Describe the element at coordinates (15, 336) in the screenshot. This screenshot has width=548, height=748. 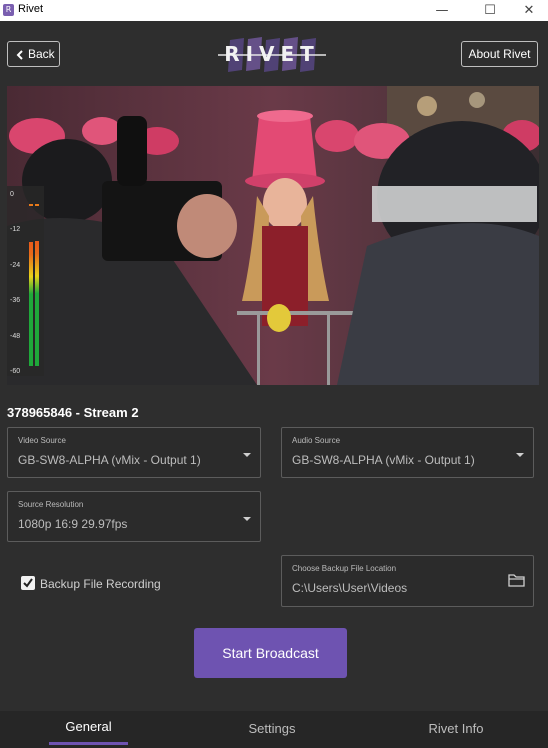
I see `meter-tick: -48` at that location.